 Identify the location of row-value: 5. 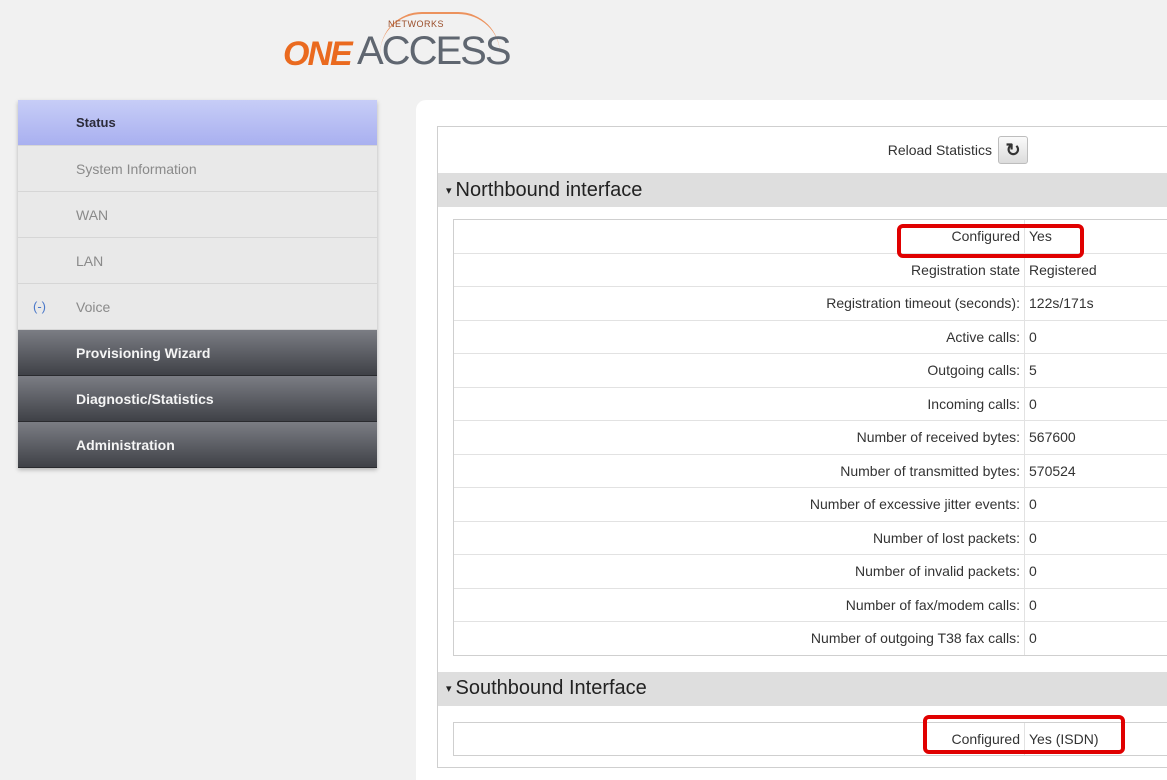
(1030, 370).